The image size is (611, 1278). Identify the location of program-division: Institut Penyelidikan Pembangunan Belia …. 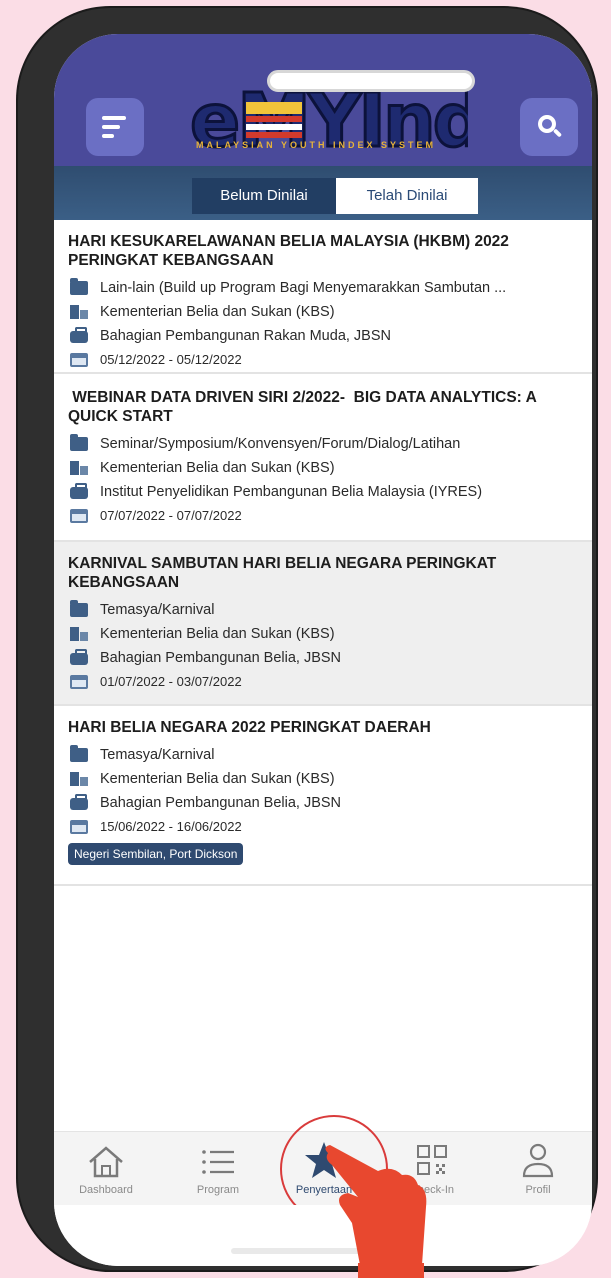
(323, 492).